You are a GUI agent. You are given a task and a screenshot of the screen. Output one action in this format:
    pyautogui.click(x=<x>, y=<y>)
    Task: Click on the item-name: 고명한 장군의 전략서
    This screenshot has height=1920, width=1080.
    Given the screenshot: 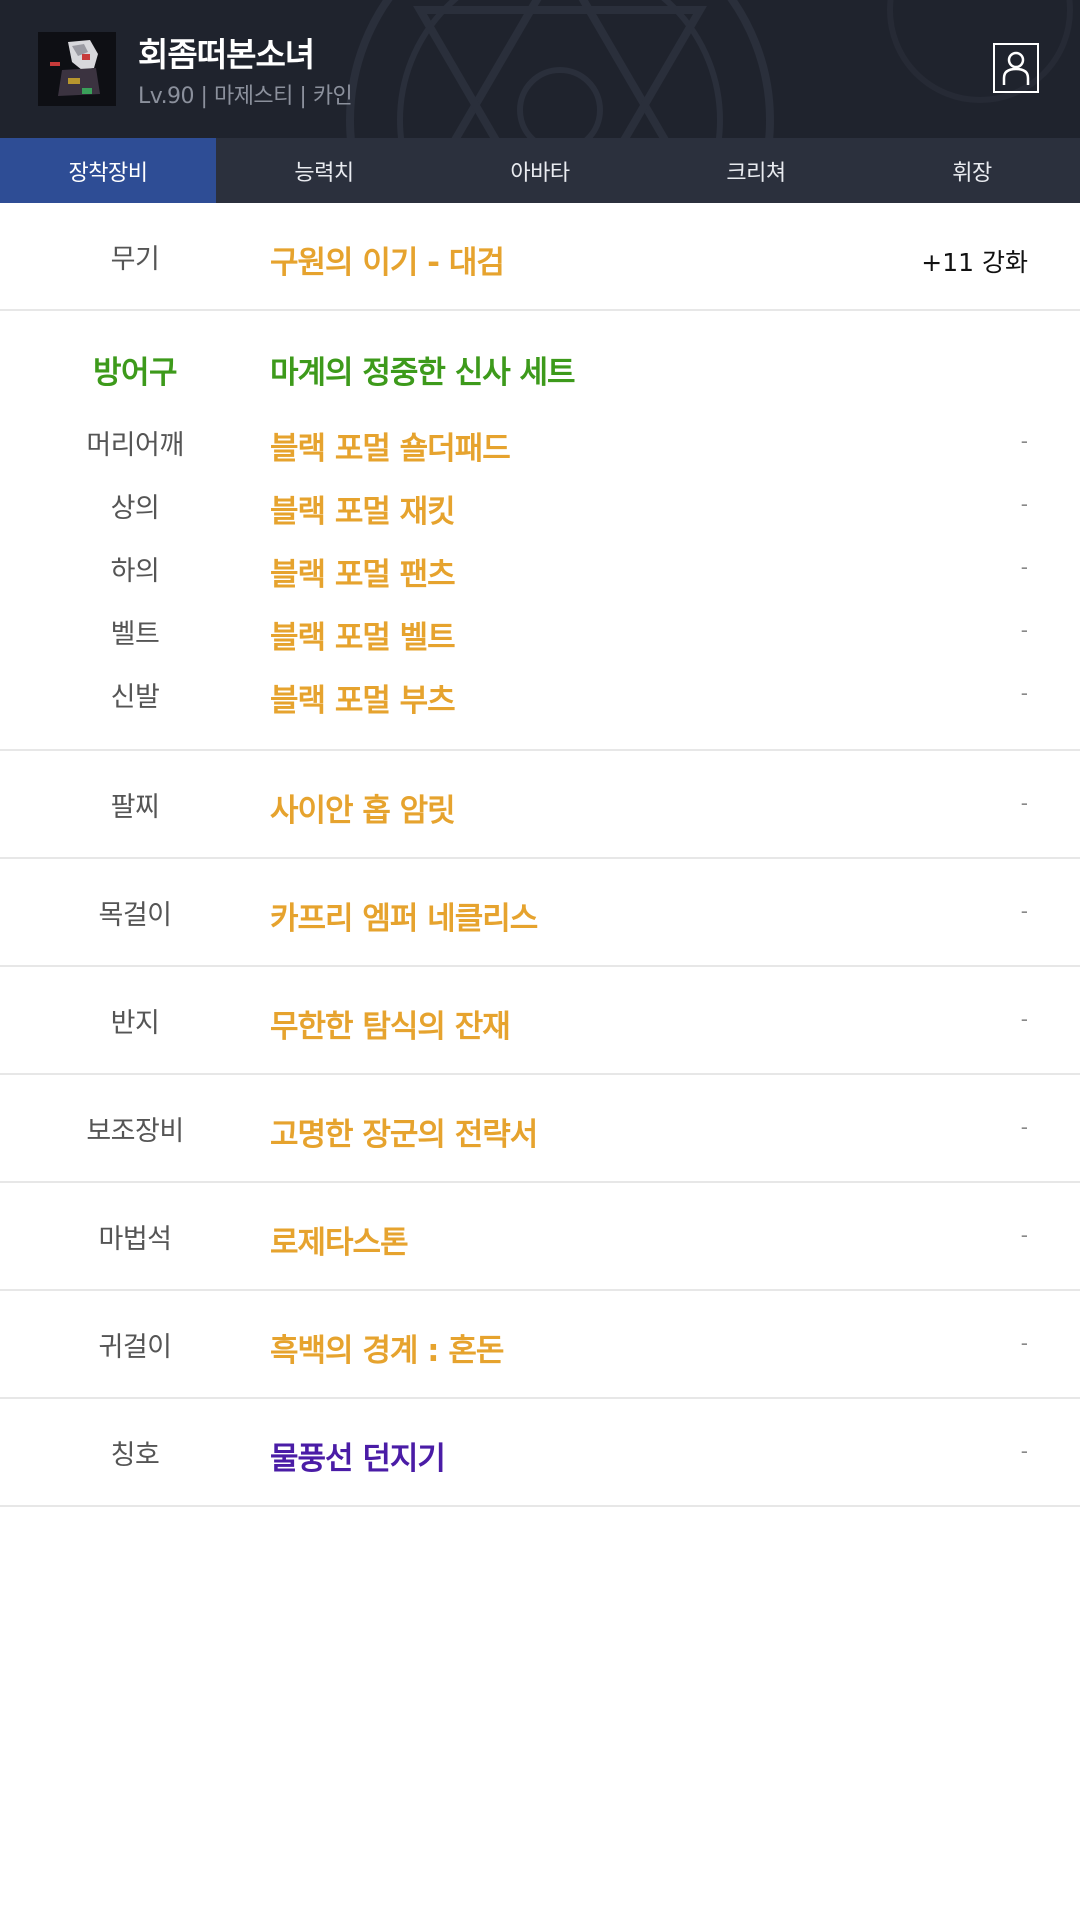 What is the action you would take?
    pyautogui.click(x=404, y=1135)
    